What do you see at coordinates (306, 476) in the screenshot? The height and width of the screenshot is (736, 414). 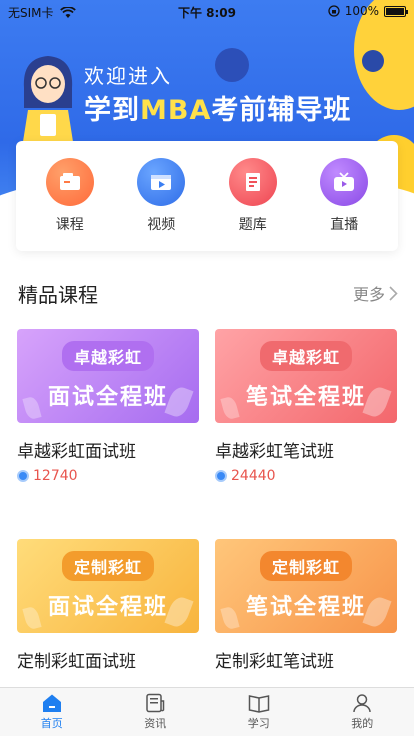 I see `course-meta: 24440` at bounding box center [306, 476].